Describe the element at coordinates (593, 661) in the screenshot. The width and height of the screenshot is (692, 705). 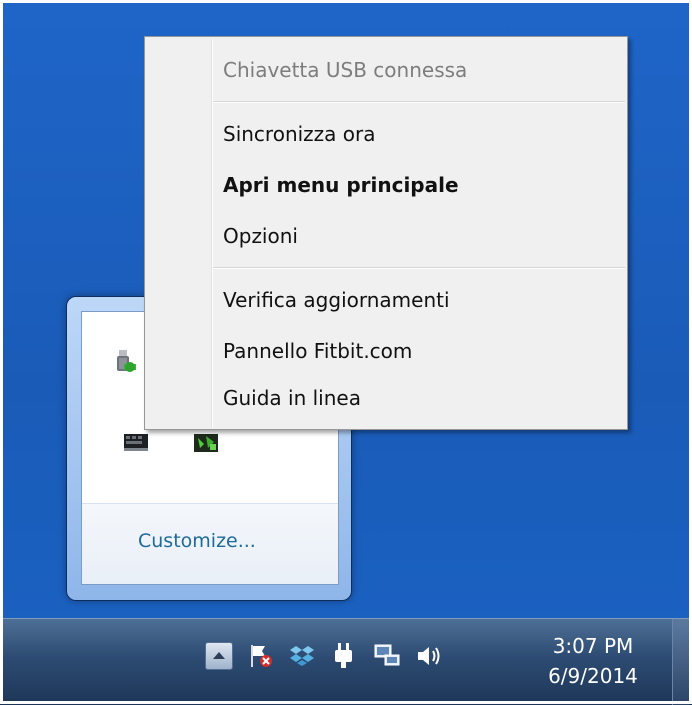
I see `taskbar-clock: 3:07 PM 6/9/2014` at that location.